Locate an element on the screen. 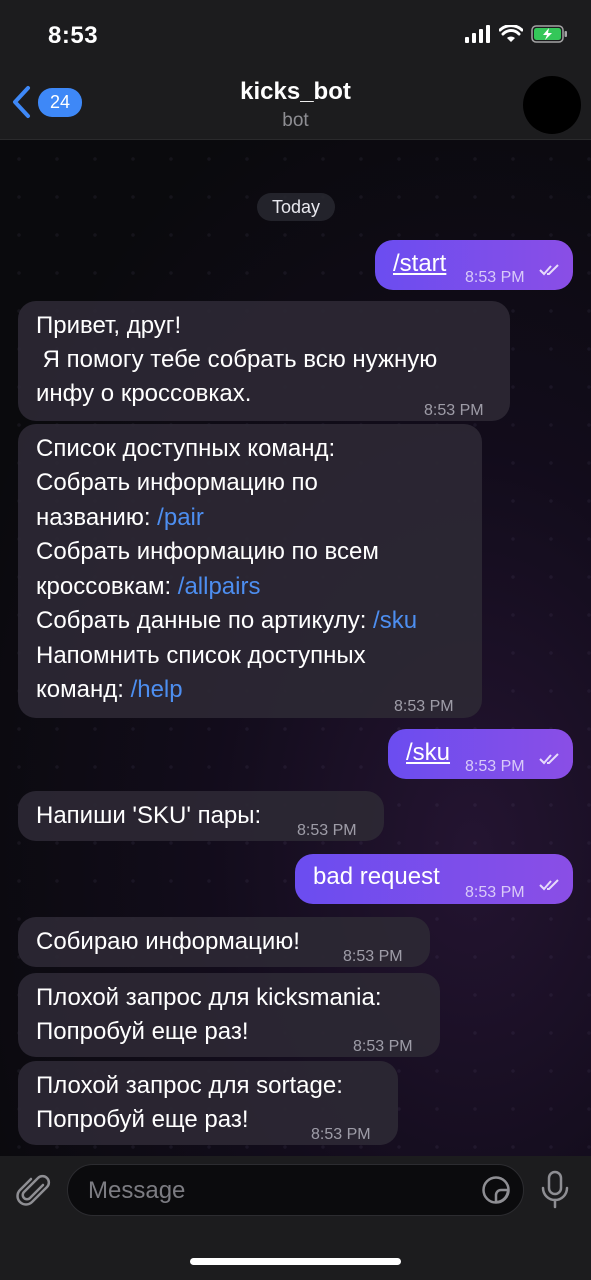  message-text-line: команд: /help is located at coordinates (109, 690).